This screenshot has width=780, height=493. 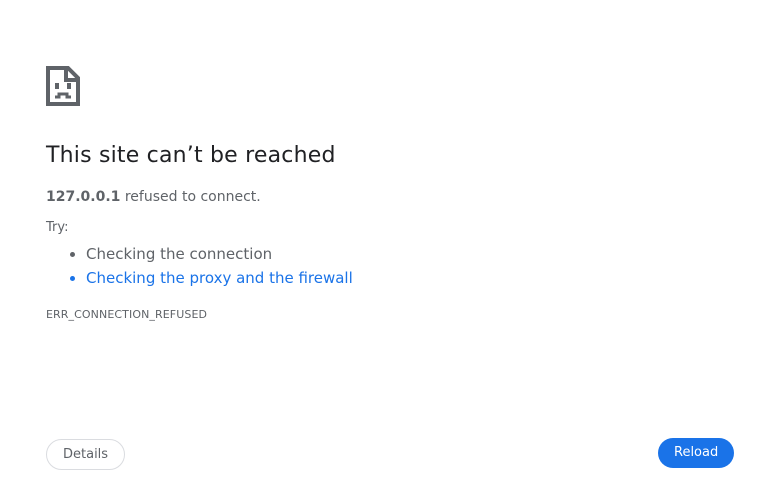 I want to click on host-address: 127.0.0.1, so click(x=83, y=197).